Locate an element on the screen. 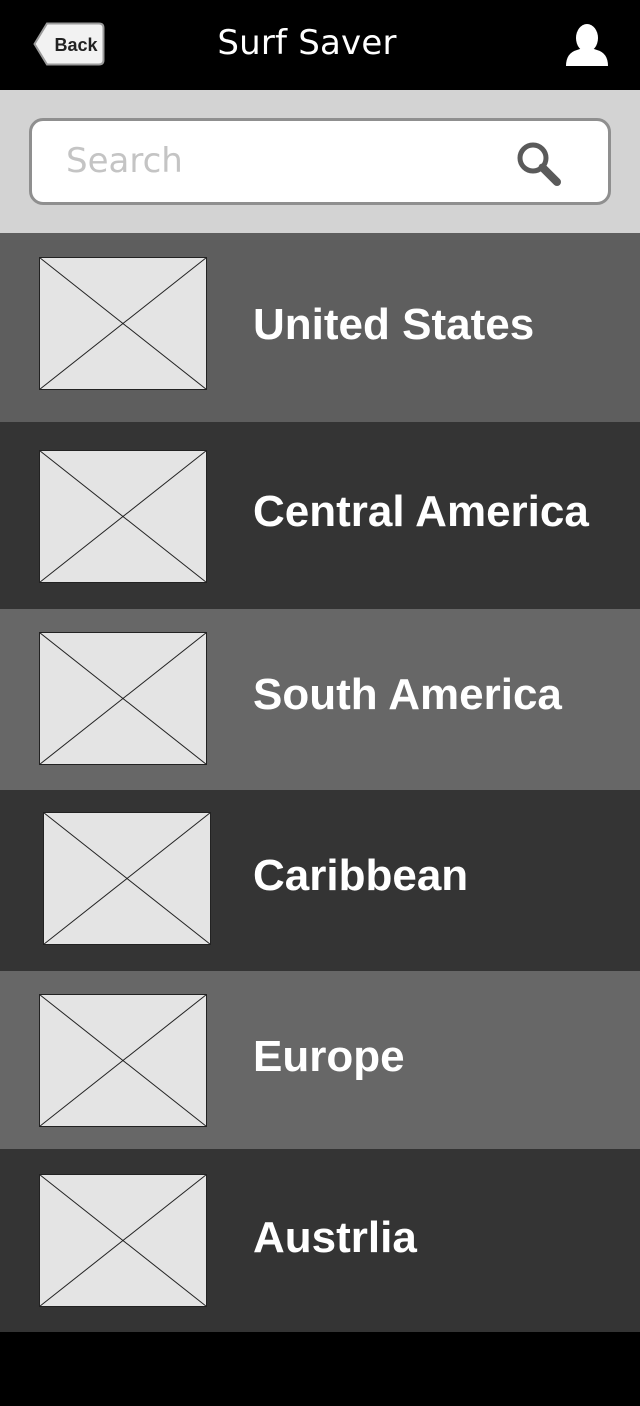  search-bar-area is located at coordinates (320, 161).